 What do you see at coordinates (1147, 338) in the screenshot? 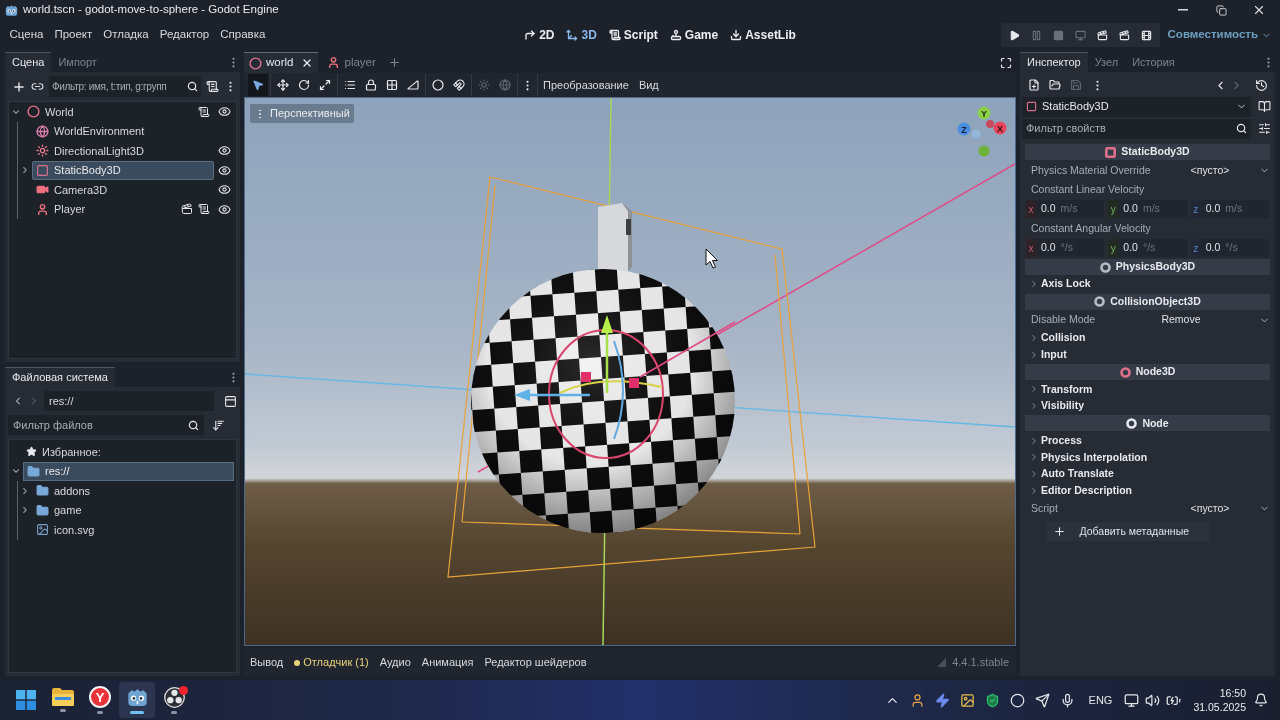
I see `property-group: Collision` at bounding box center [1147, 338].